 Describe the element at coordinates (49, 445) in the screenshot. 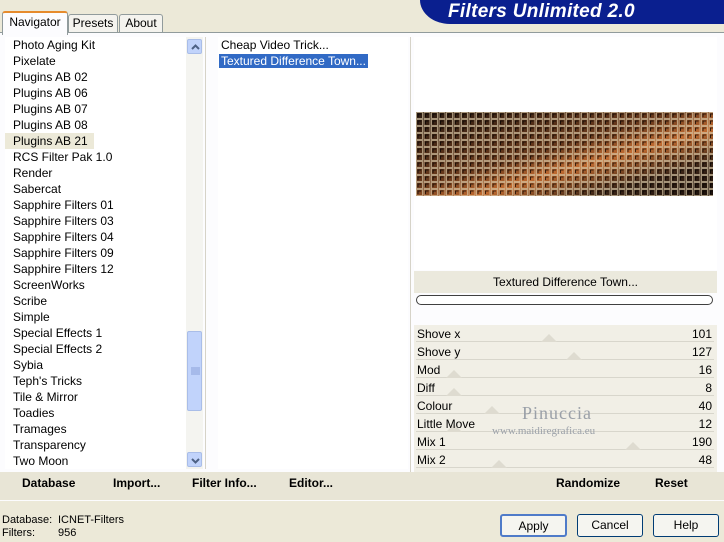

I see `category-item-label: Transparency` at that location.